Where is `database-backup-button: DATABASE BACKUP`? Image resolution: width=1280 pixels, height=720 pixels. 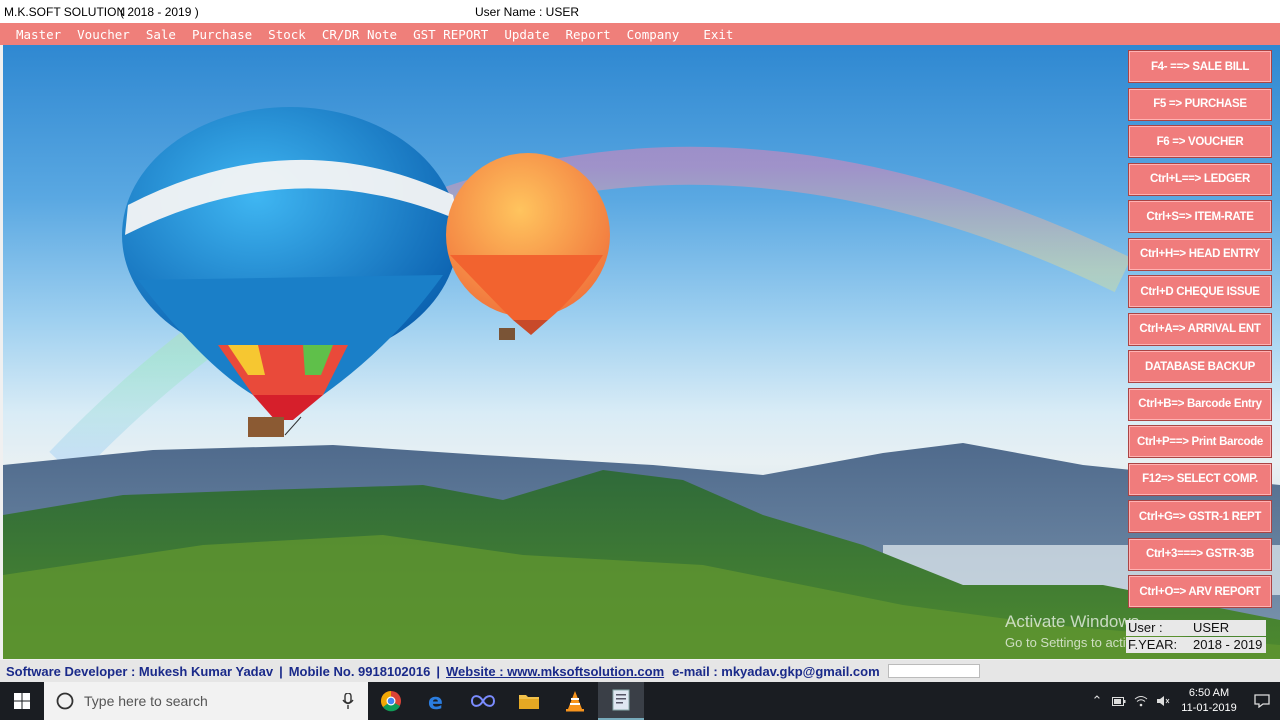 database-backup-button: DATABASE BACKUP is located at coordinates (1200, 366).